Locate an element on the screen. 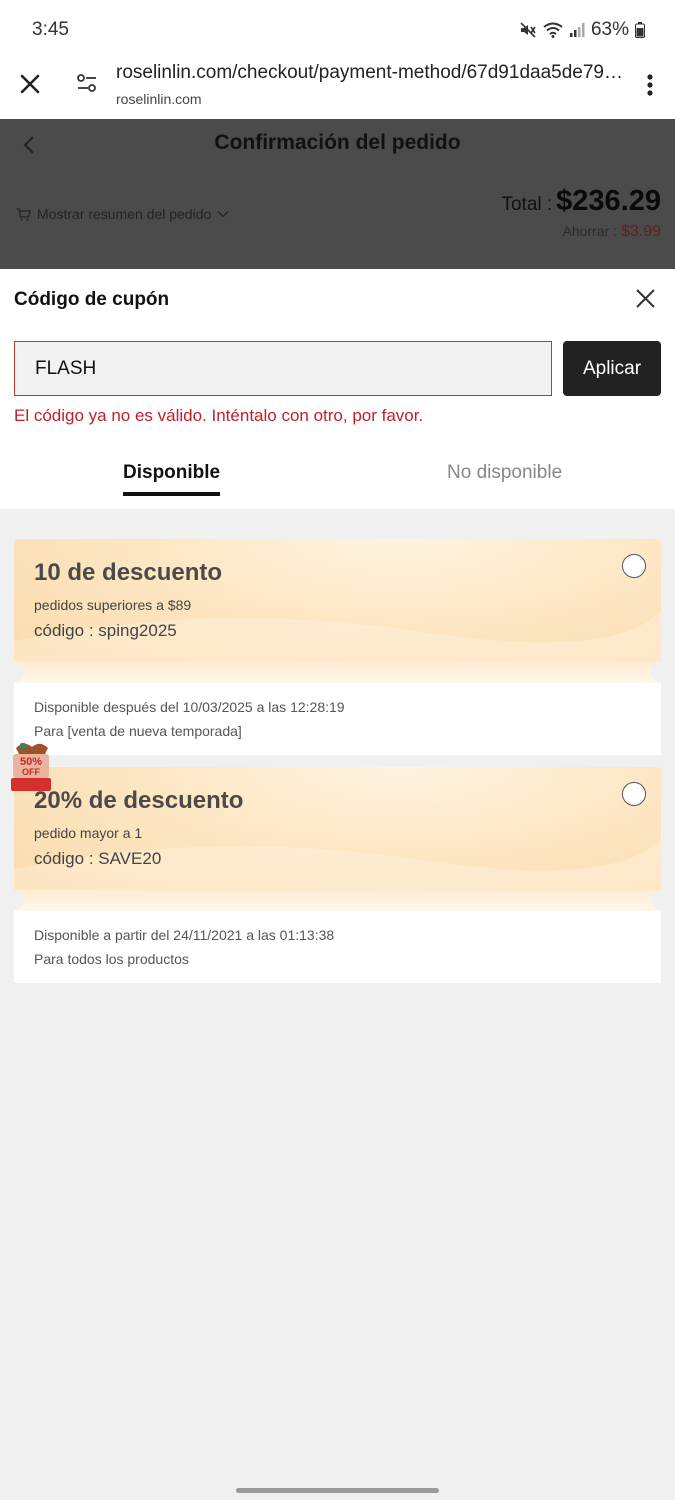 This screenshot has height=1500, width=675. status-icons: 63% is located at coordinates (582, 30).